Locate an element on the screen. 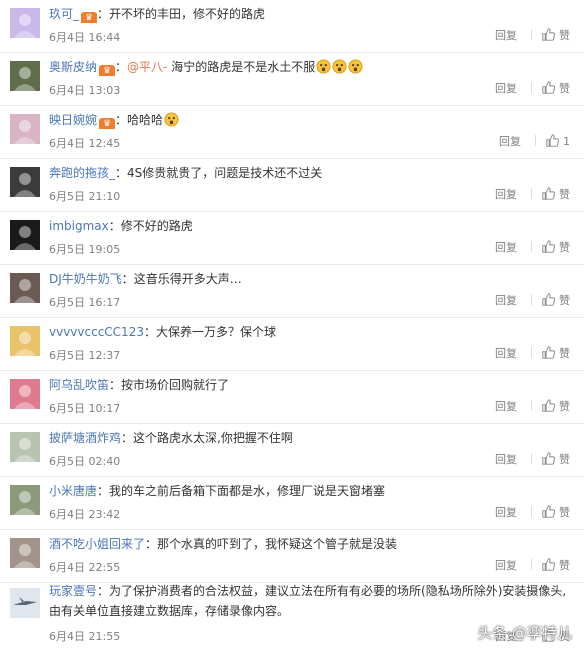 The height and width of the screenshot is (651, 584). comment-date: 6月5日 02:40 is located at coordinates (85, 461).